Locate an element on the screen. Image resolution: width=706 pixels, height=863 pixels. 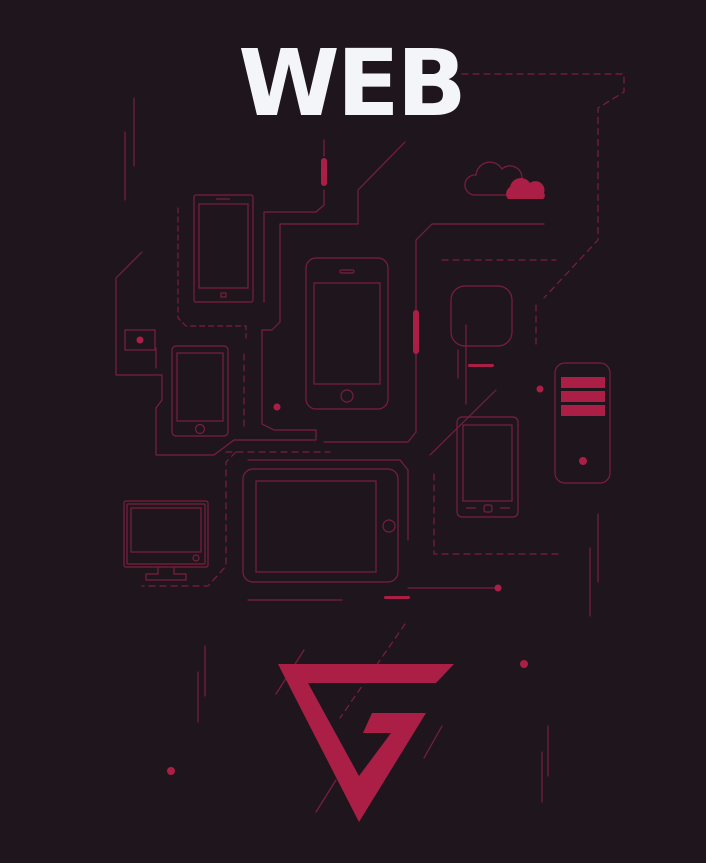
server-icon is located at coordinates (582, 423).